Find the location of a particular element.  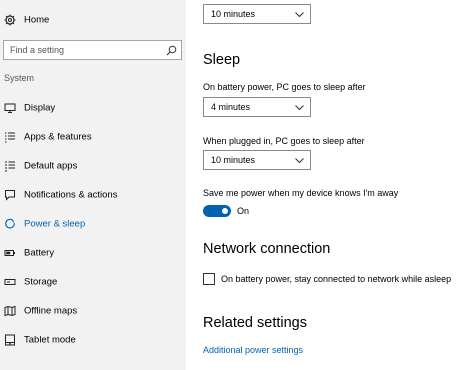

storage-icon is located at coordinates (10, 282).